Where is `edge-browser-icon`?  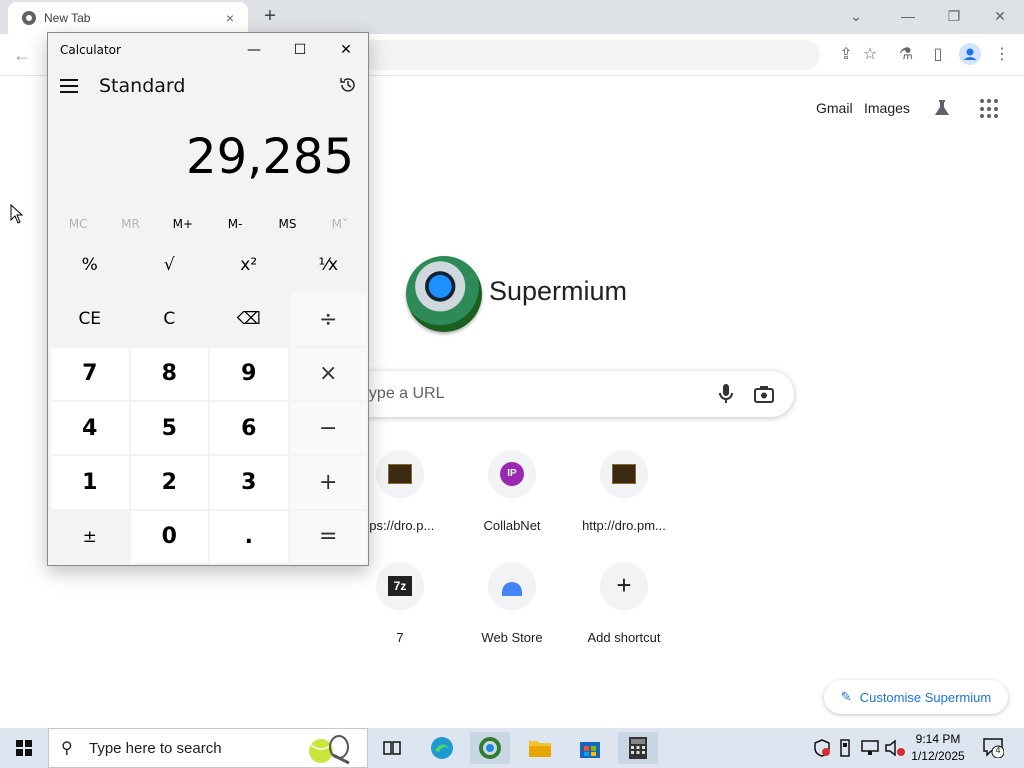 edge-browser-icon is located at coordinates (442, 748).